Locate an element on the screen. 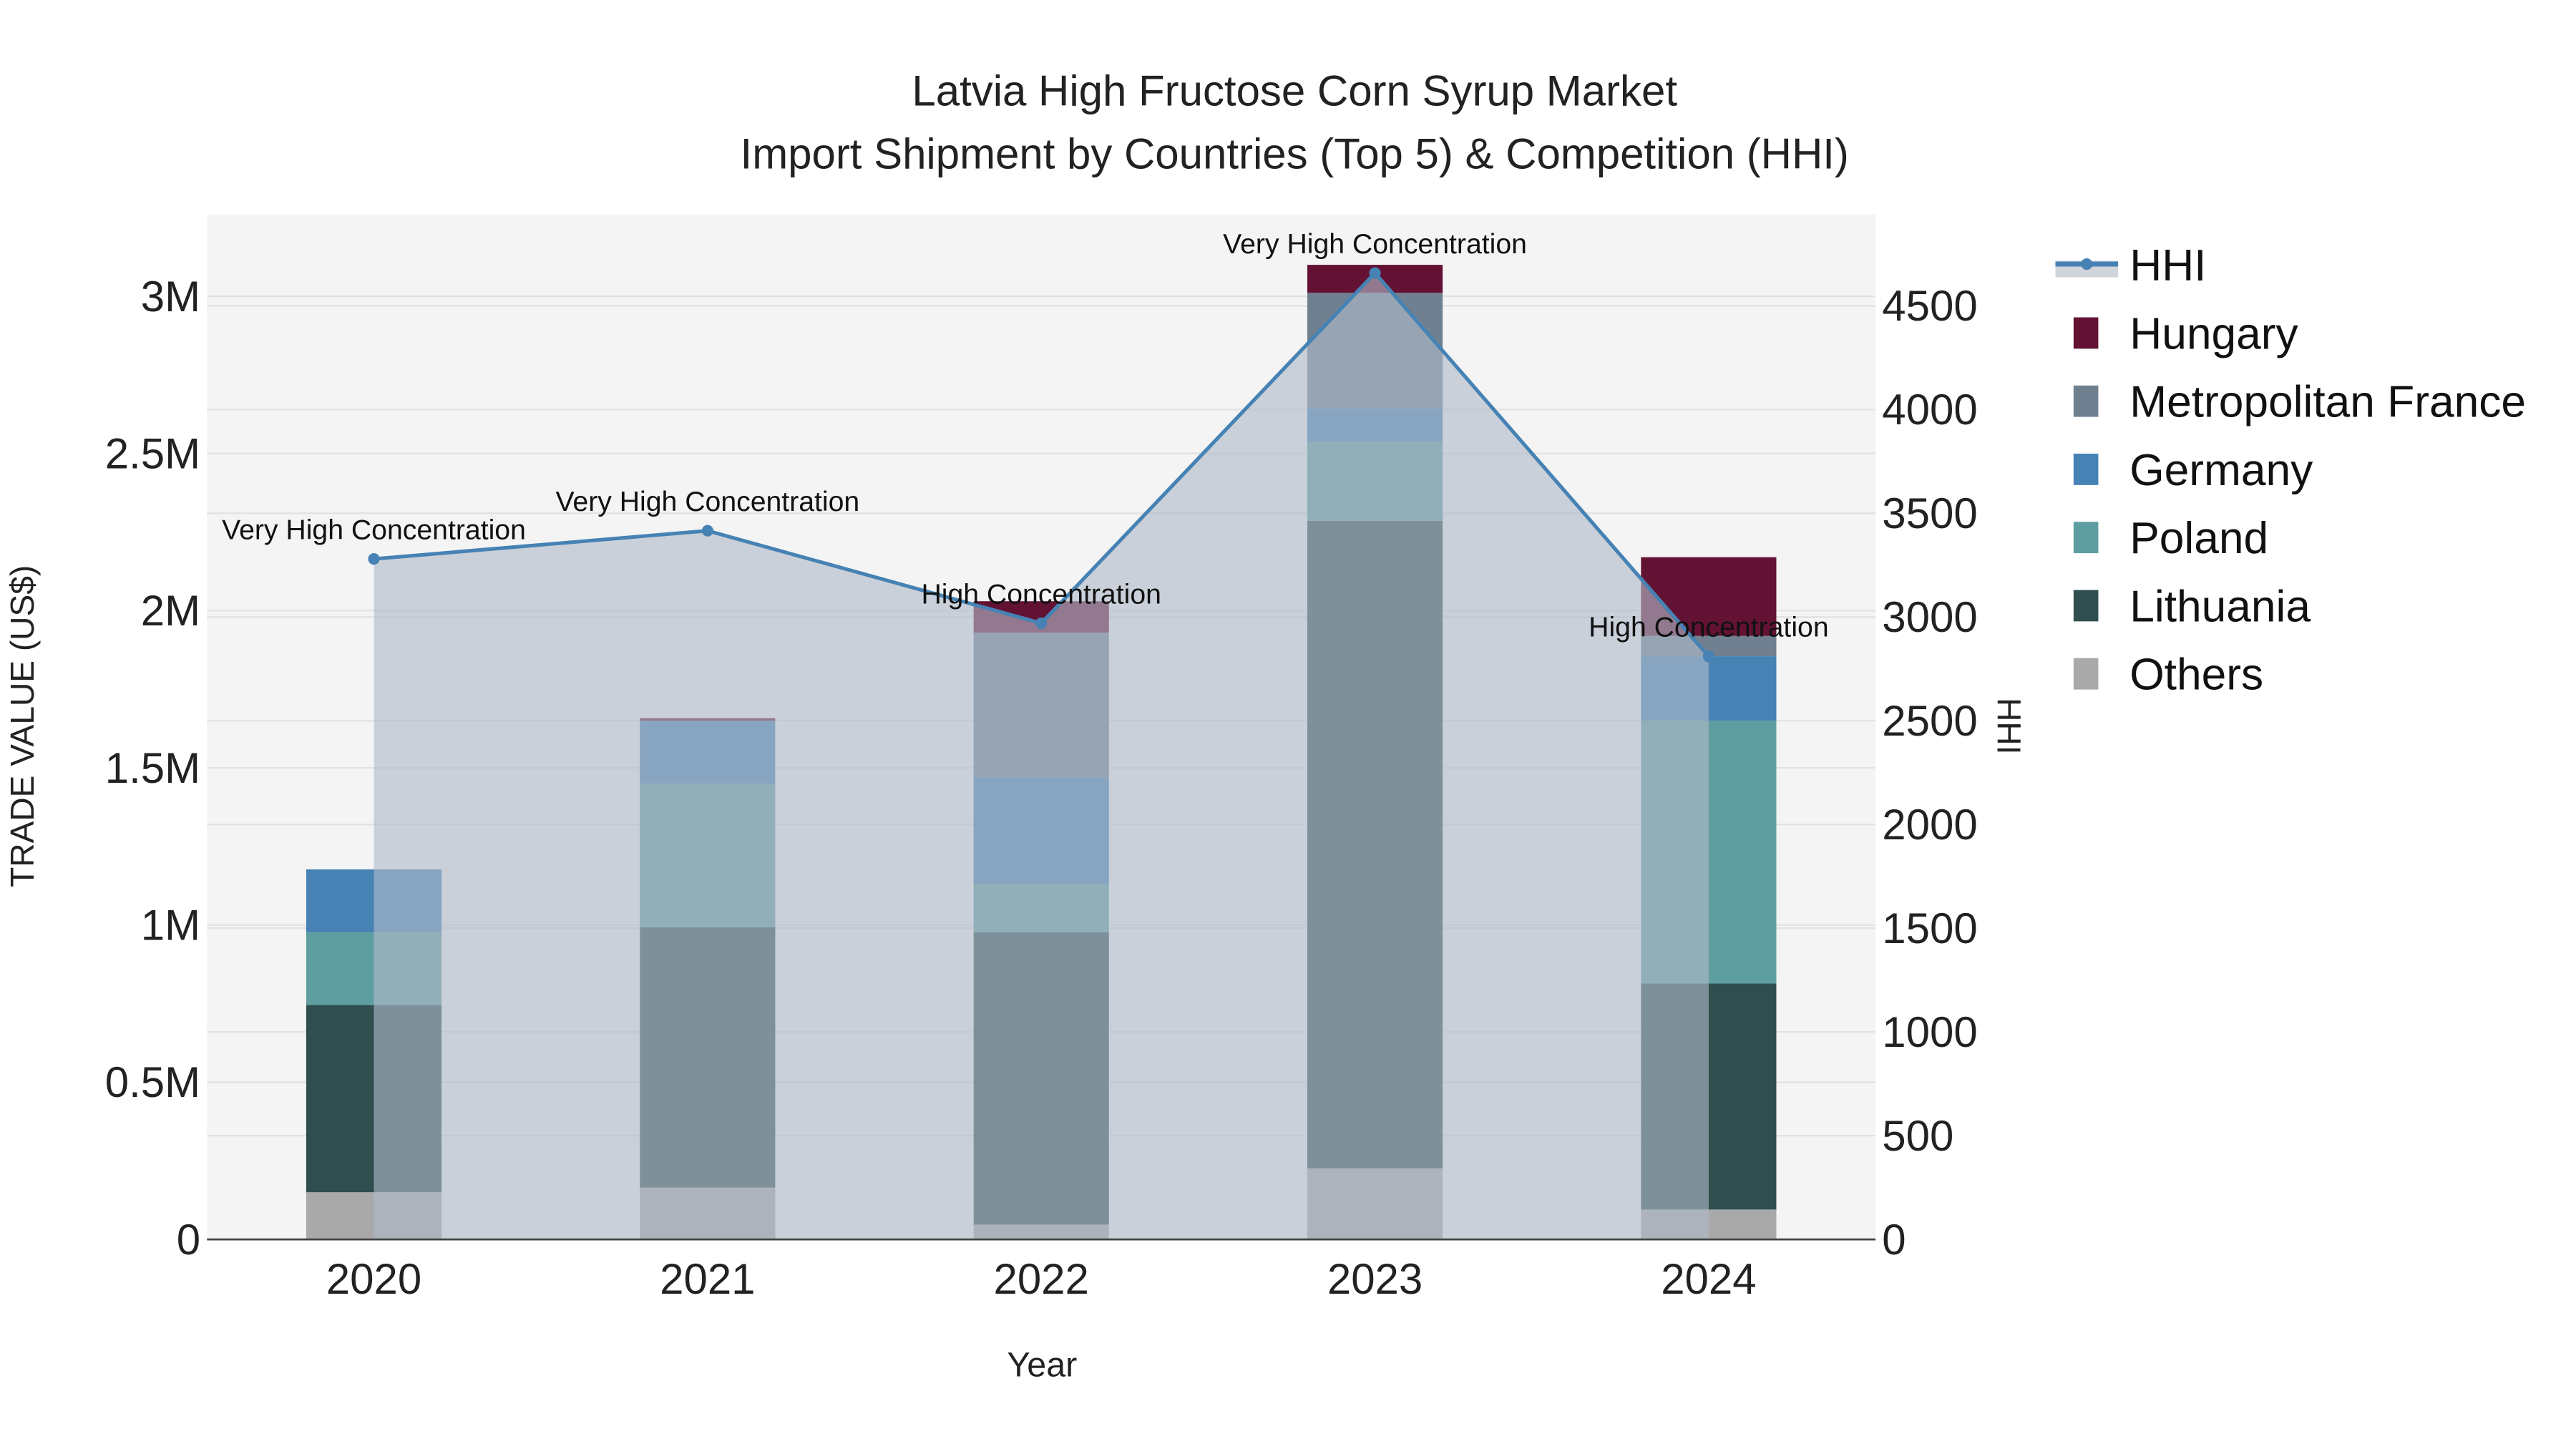 Image resolution: width=2576 pixels, height=1449 pixels. chart-title-line1: Latvia High Fructose Corn Syrup Market is located at coordinates (1294, 91).